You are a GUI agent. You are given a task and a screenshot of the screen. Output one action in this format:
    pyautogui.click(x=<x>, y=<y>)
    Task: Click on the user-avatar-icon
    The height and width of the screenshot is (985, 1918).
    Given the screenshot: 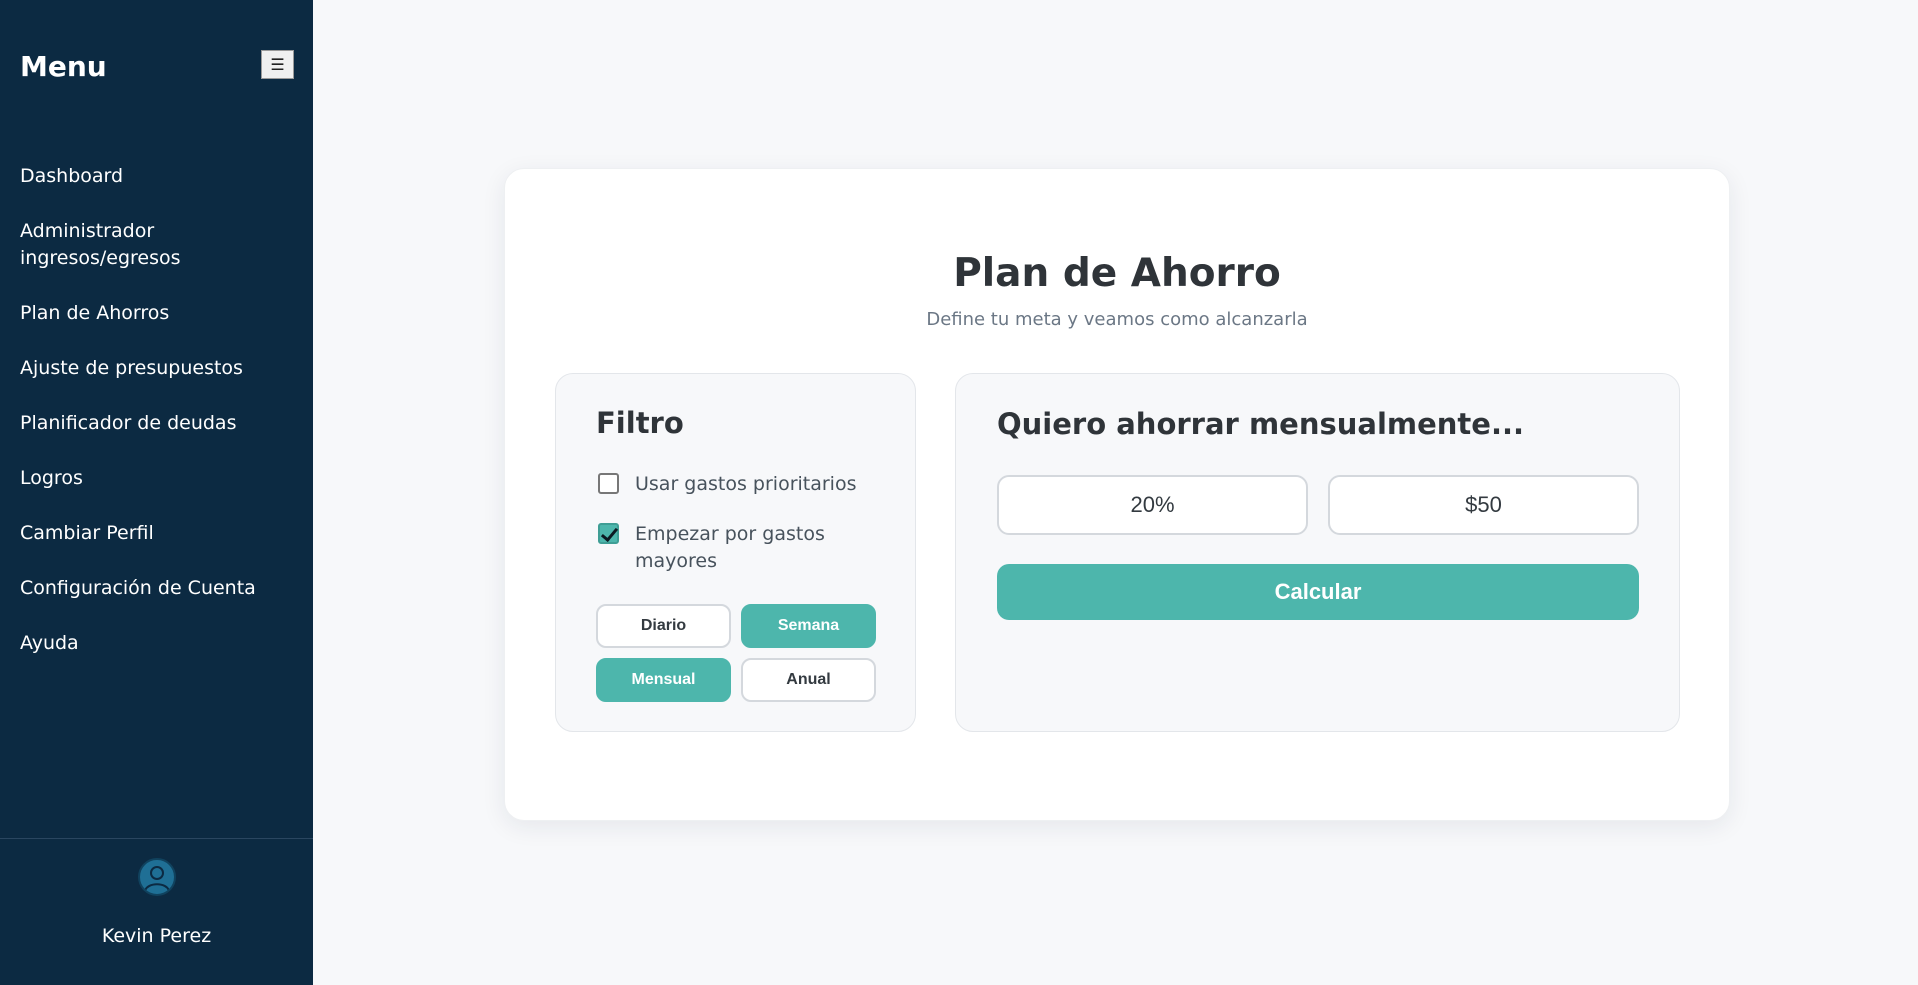 What is the action you would take?
    pyautogui.click(x=157, y=877)
    